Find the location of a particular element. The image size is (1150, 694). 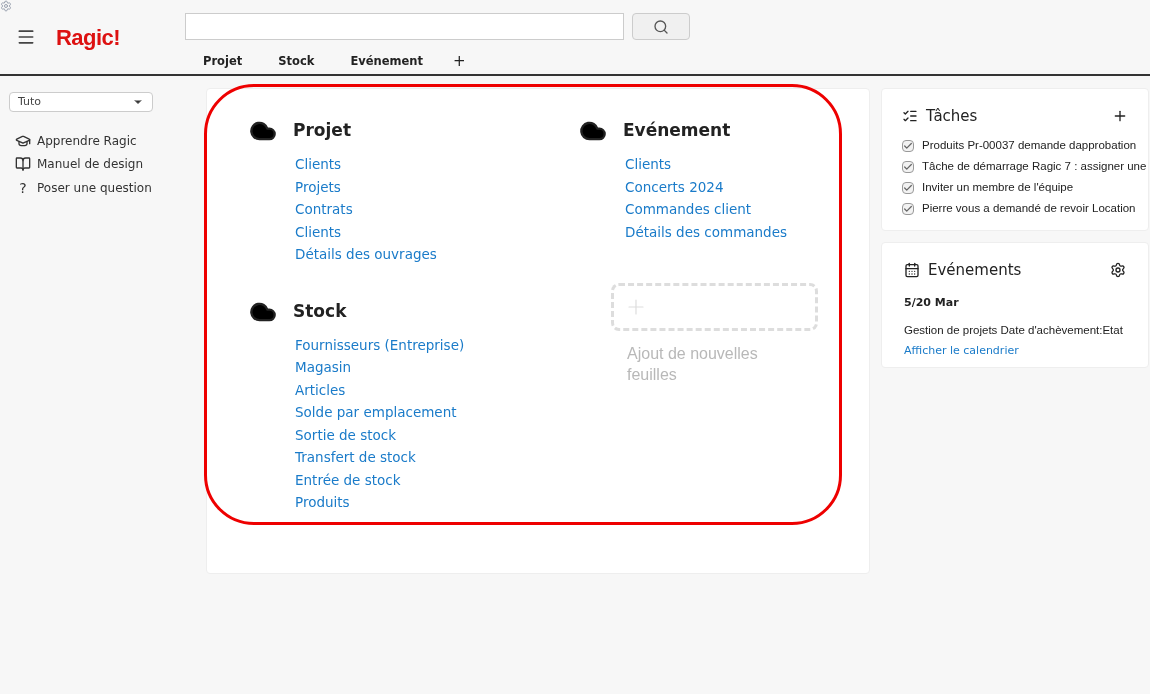

account-select: Tuto is located at coordinates (81, 102).